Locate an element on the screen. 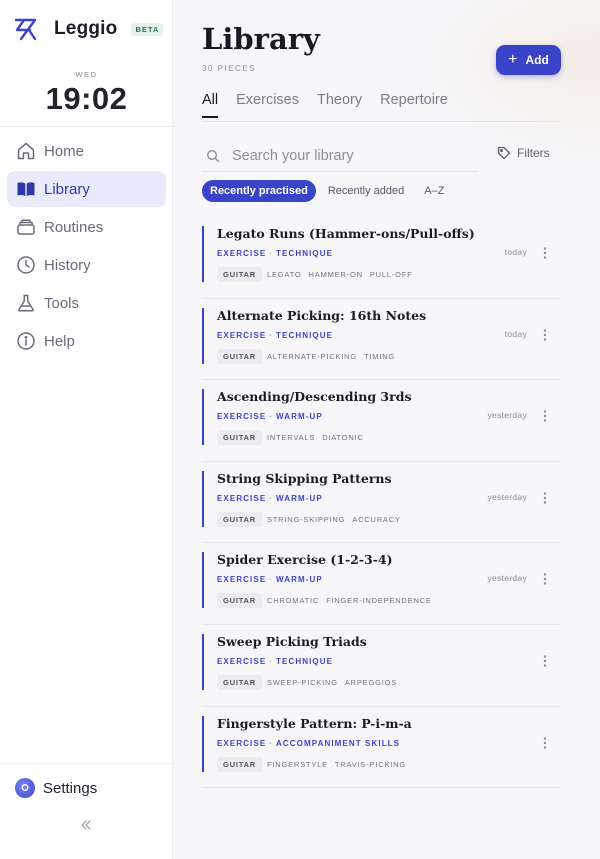  piece-tag: ALTERNATE-PICKING is located at coordinates (312, 356).